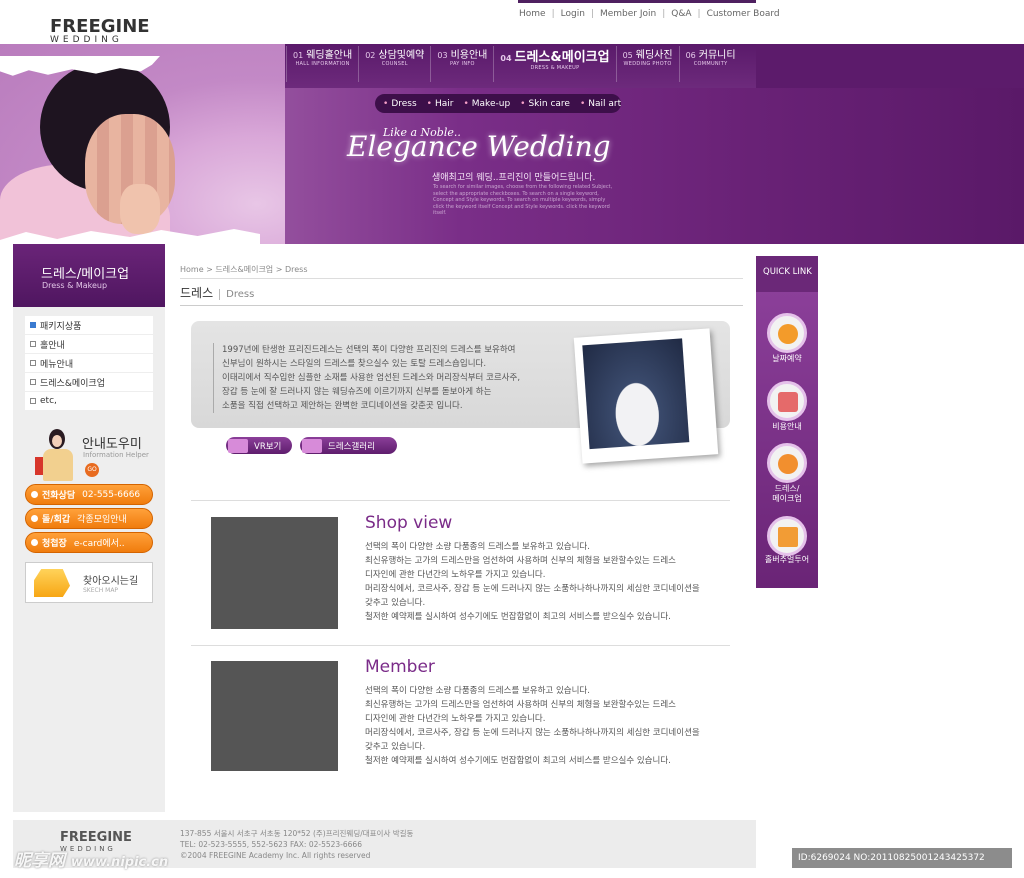 The height and width of the screenshot is (878, 1024). I want to click on breadcrumb: Home > 드레스&메이크업 > Dress, so click(244, 269).